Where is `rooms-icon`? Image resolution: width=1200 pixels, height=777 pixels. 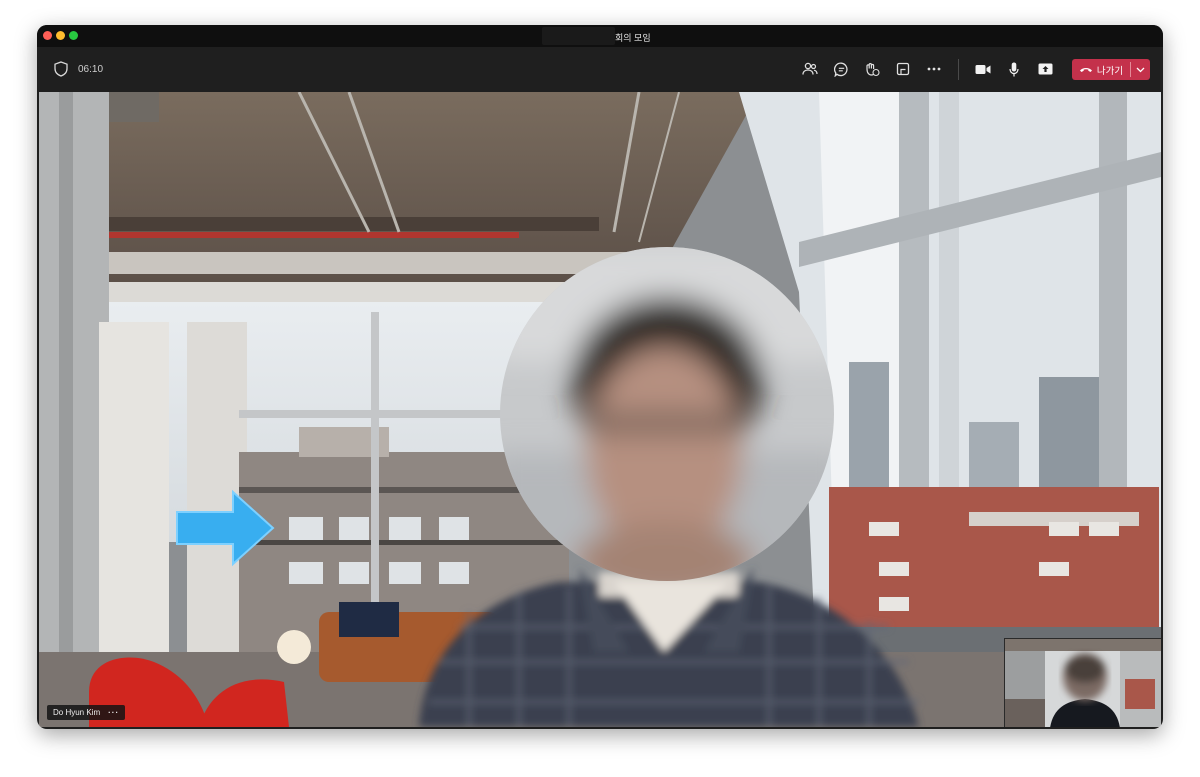
rooms-icon is located at coordinates (903, 69).